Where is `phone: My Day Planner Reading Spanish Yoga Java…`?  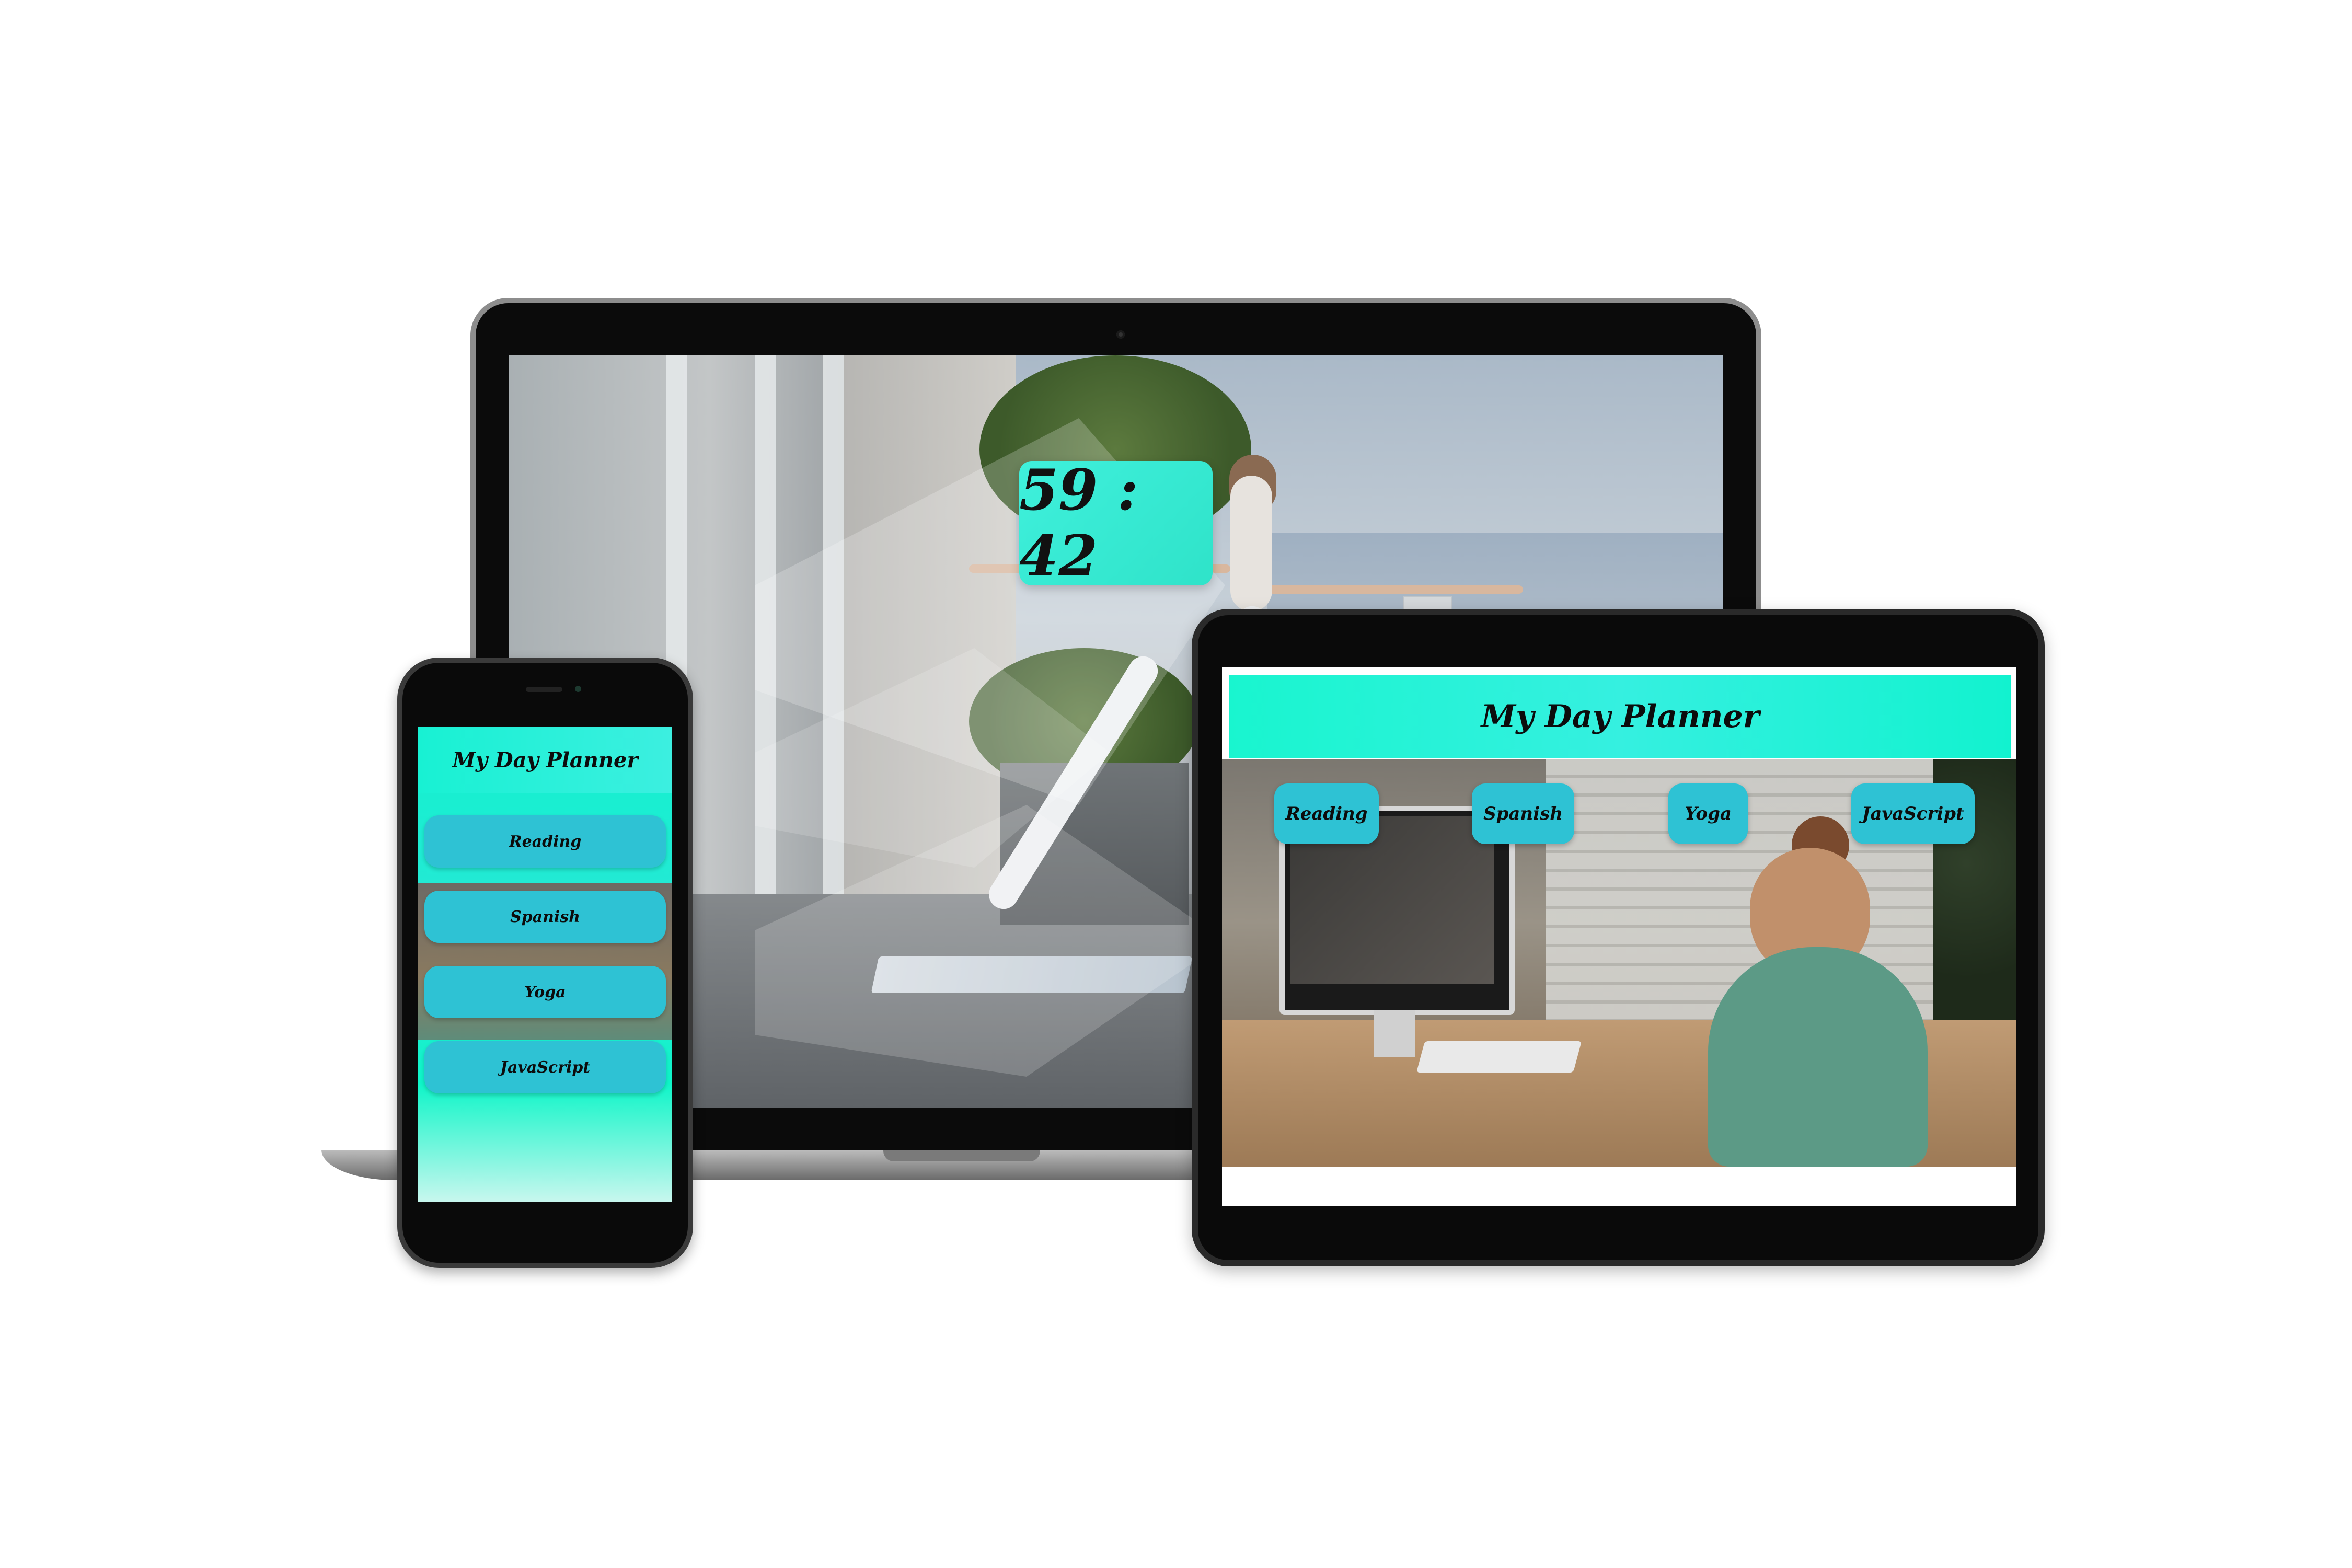 phone: My Day Planner Reading Spanish Yoga Java… is located at coordinates (545, 963).